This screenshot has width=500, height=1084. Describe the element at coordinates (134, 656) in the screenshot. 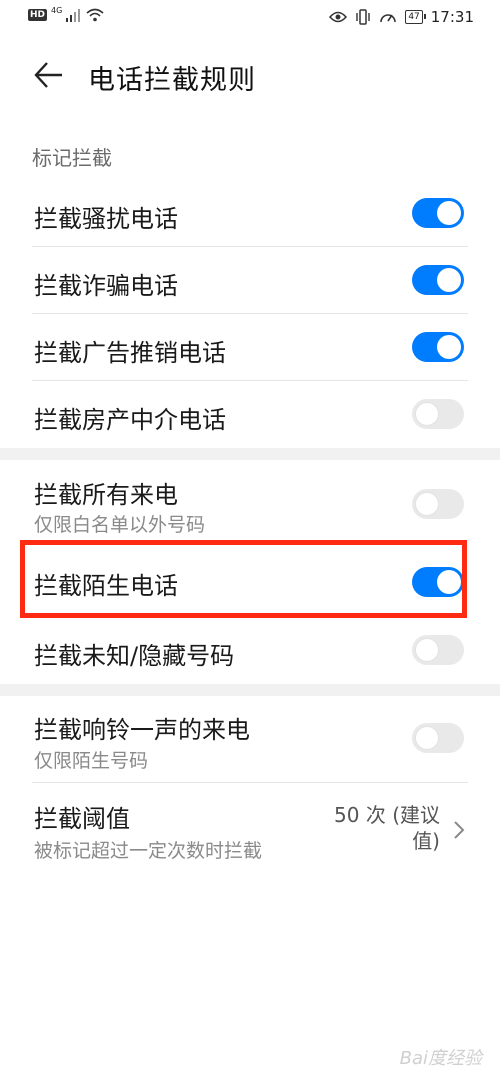

I see `setting-label: 拦截未知/隐藏号码` at that location.